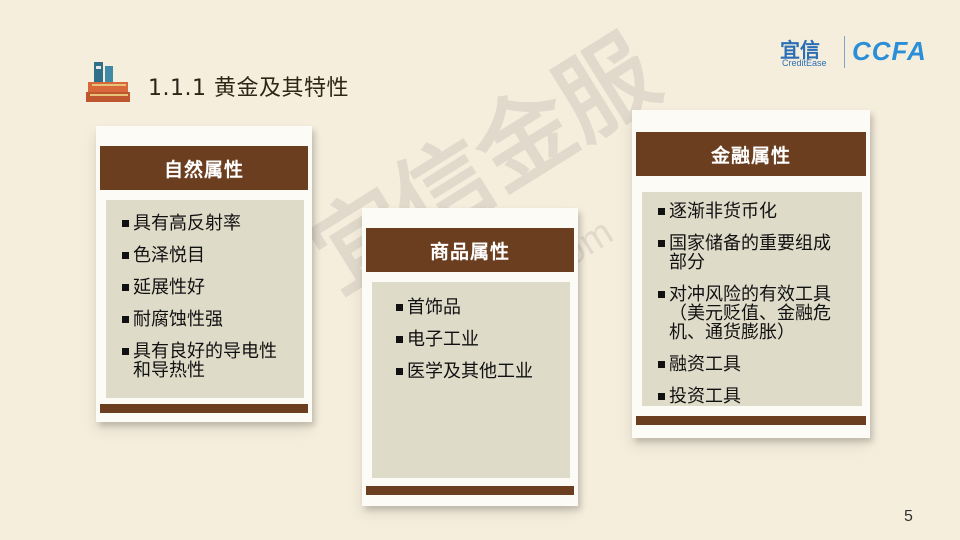 The width and height of the screenshot is (960, 540). Describe the element at coordinates (213, 287) in the screenshot. I see `list-item: 延展性好` at that location.